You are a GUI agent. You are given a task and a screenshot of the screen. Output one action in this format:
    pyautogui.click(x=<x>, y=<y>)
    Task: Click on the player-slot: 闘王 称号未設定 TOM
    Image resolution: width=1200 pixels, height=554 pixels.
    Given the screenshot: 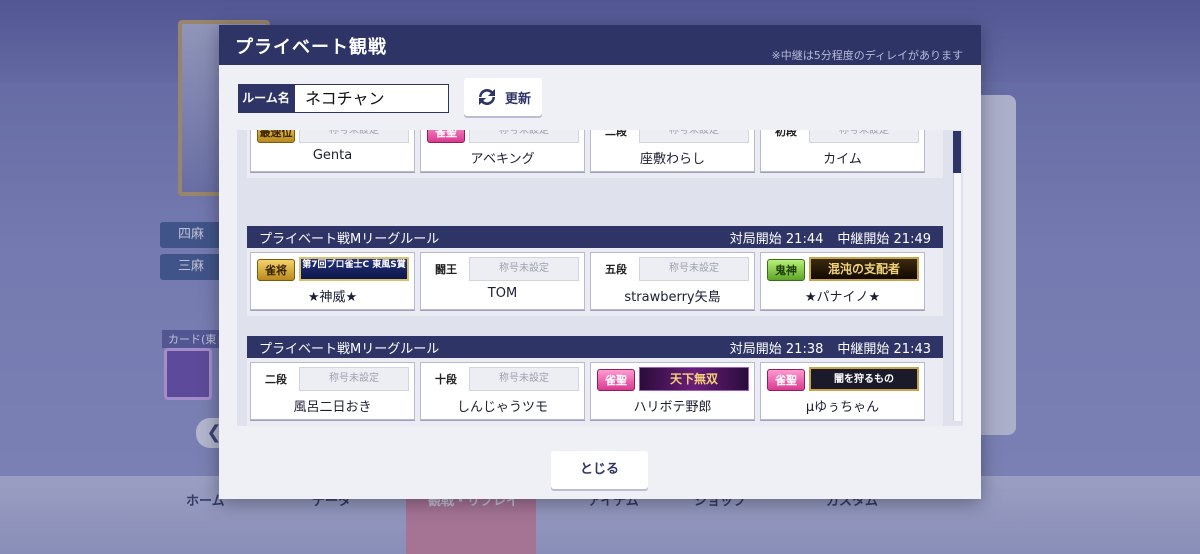 What is the action you would take?
    pyautogui.click(x=502, y=281)
    